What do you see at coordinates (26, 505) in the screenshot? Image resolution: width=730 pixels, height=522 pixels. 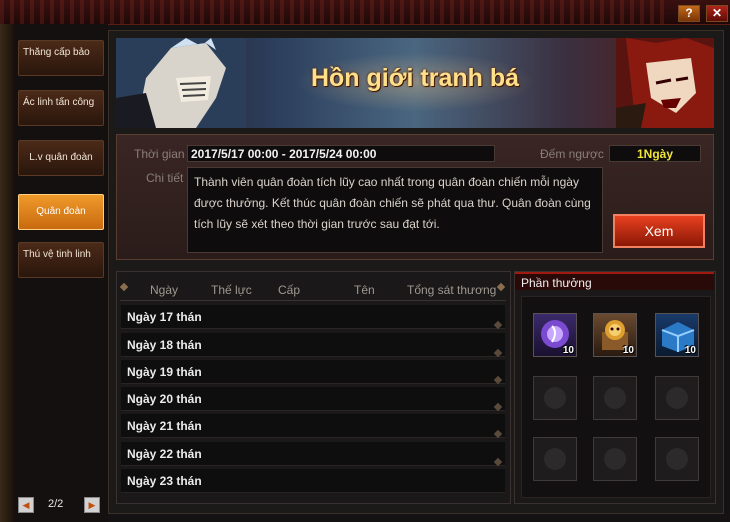 I see `arrow-left-icon: ◀` at bounding box center [26, 505].